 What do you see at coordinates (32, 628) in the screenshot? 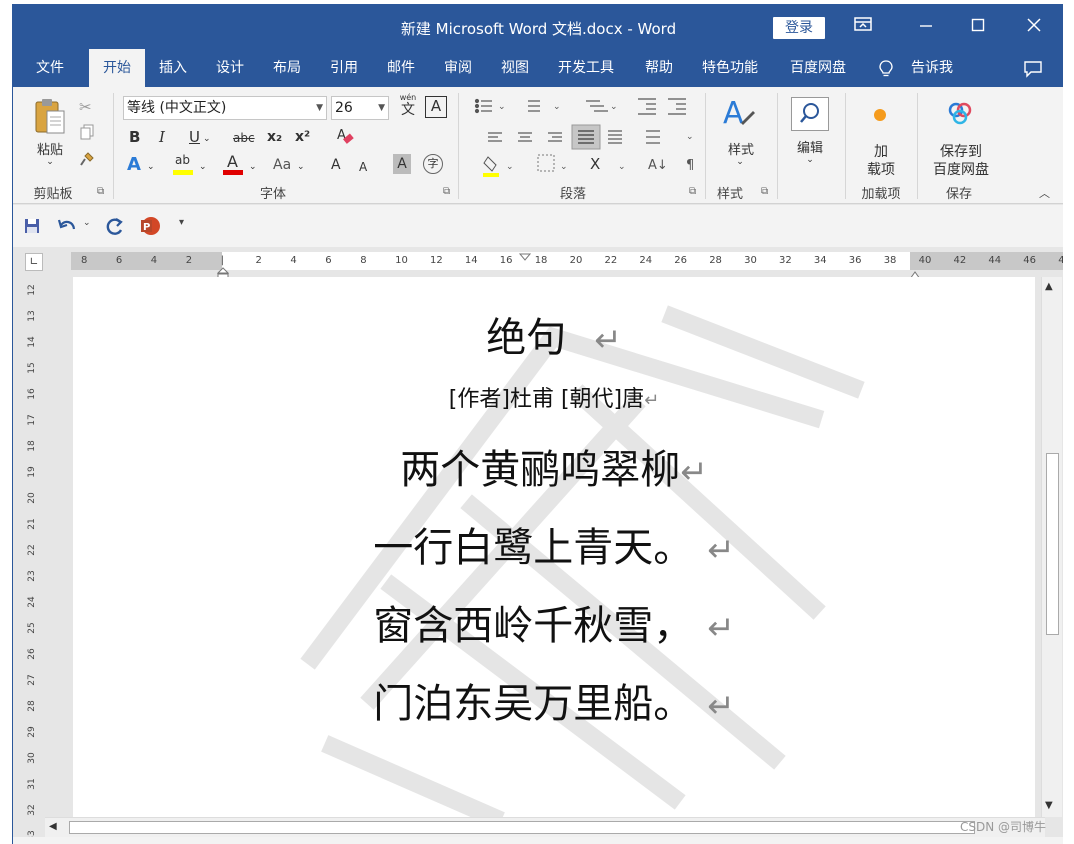
I see `ruler-number: 25` at bounding box center [32, 628].